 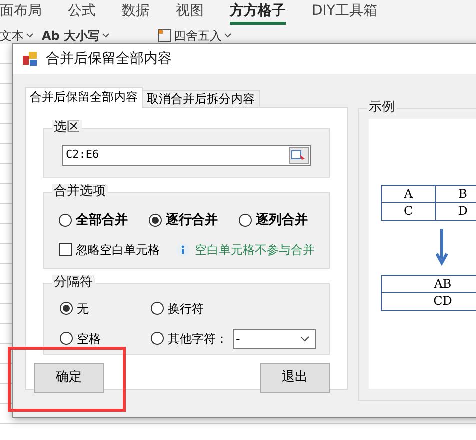 I want to click on example-cell: CD, so click(x=428, y=302).